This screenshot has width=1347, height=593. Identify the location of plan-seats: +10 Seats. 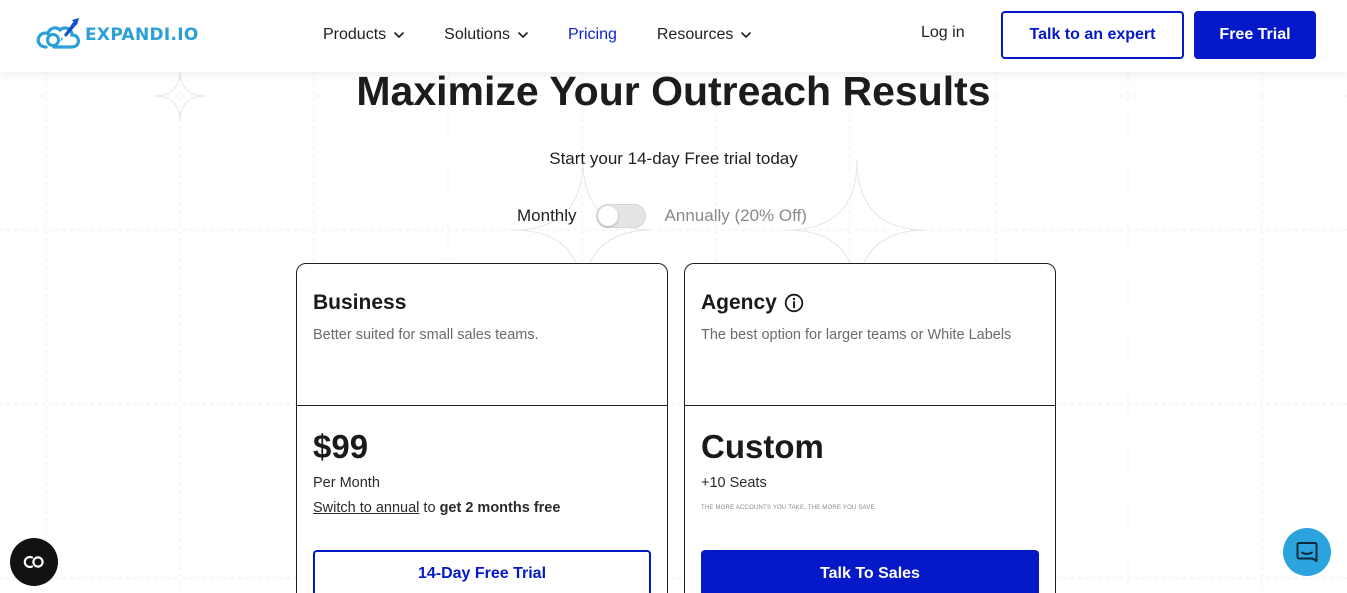
(734, 483).